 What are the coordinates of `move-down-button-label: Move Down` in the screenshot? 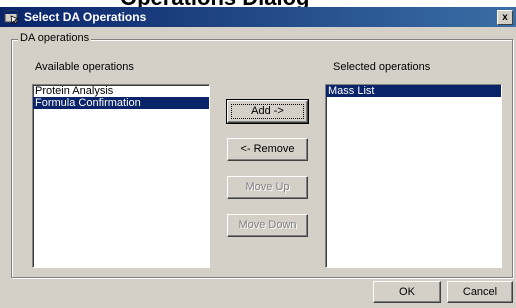 It's located at (267, 225).